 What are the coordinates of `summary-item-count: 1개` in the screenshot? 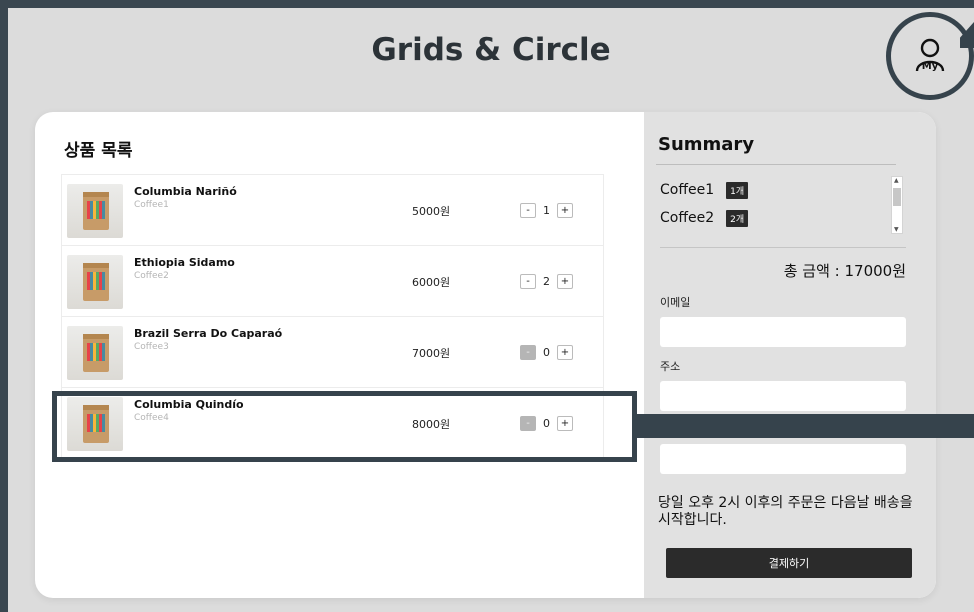 It's located at (737, 190).